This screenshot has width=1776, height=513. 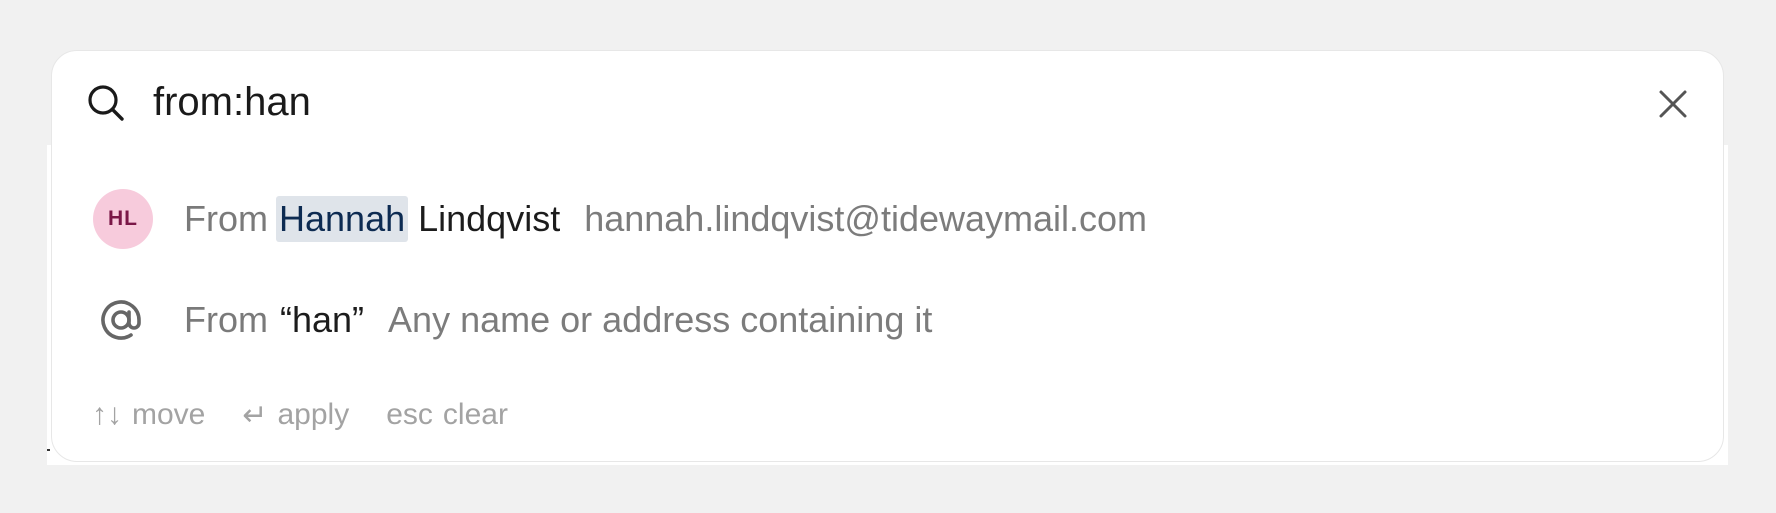 What do you see at coordinates (853, 102) in the screenshot?
I see `search-input` at bounding box center [853, 102].